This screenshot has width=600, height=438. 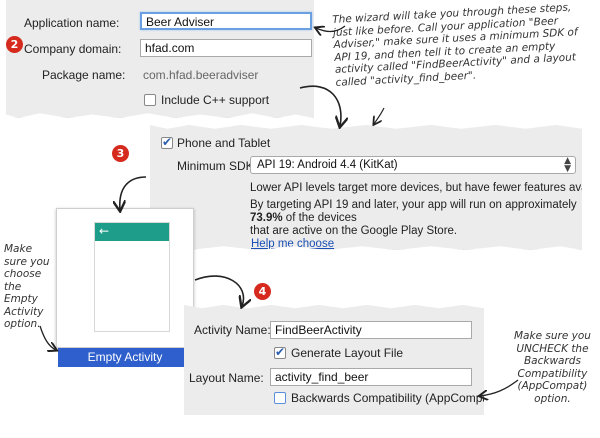 I want to click on note-to-appname-arrow, so click(x=331, y=29).